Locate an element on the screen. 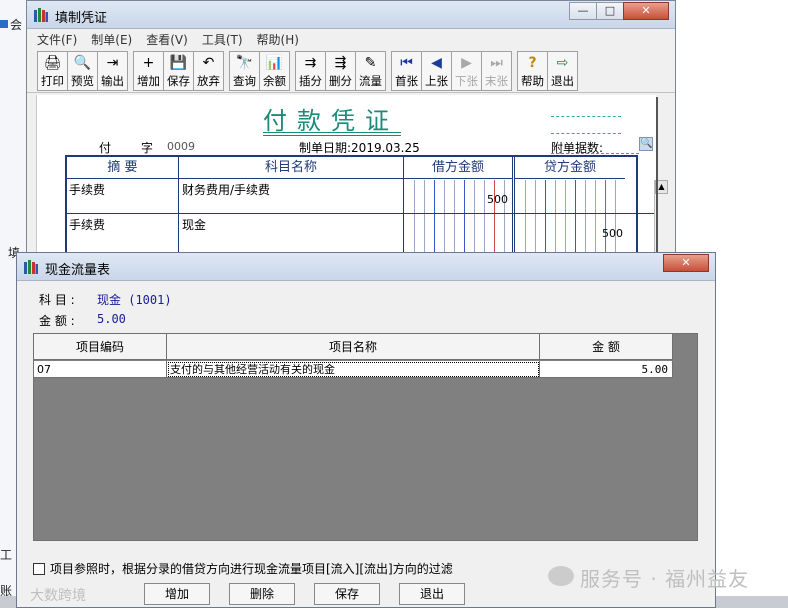 This screenshot has width=788, height=608. magnifier-icon: 🔍 is located at coordinates (646, 144).